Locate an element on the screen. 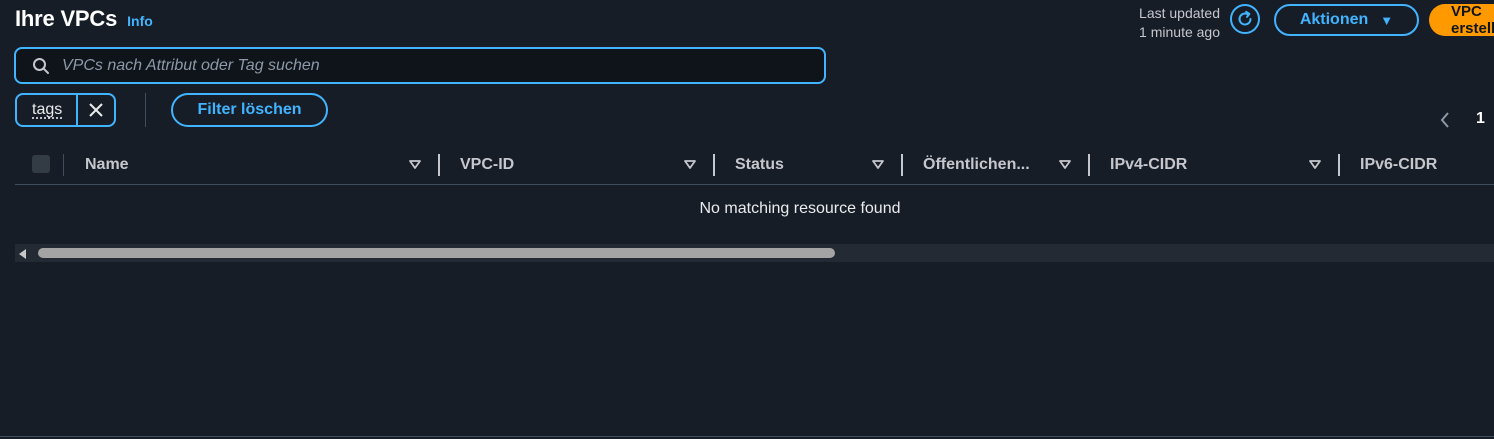 The height and width of the screenshot is (439, 1494). actions-dropdown-button: Aktionen ▼ is located at coordinates (1346, 20).